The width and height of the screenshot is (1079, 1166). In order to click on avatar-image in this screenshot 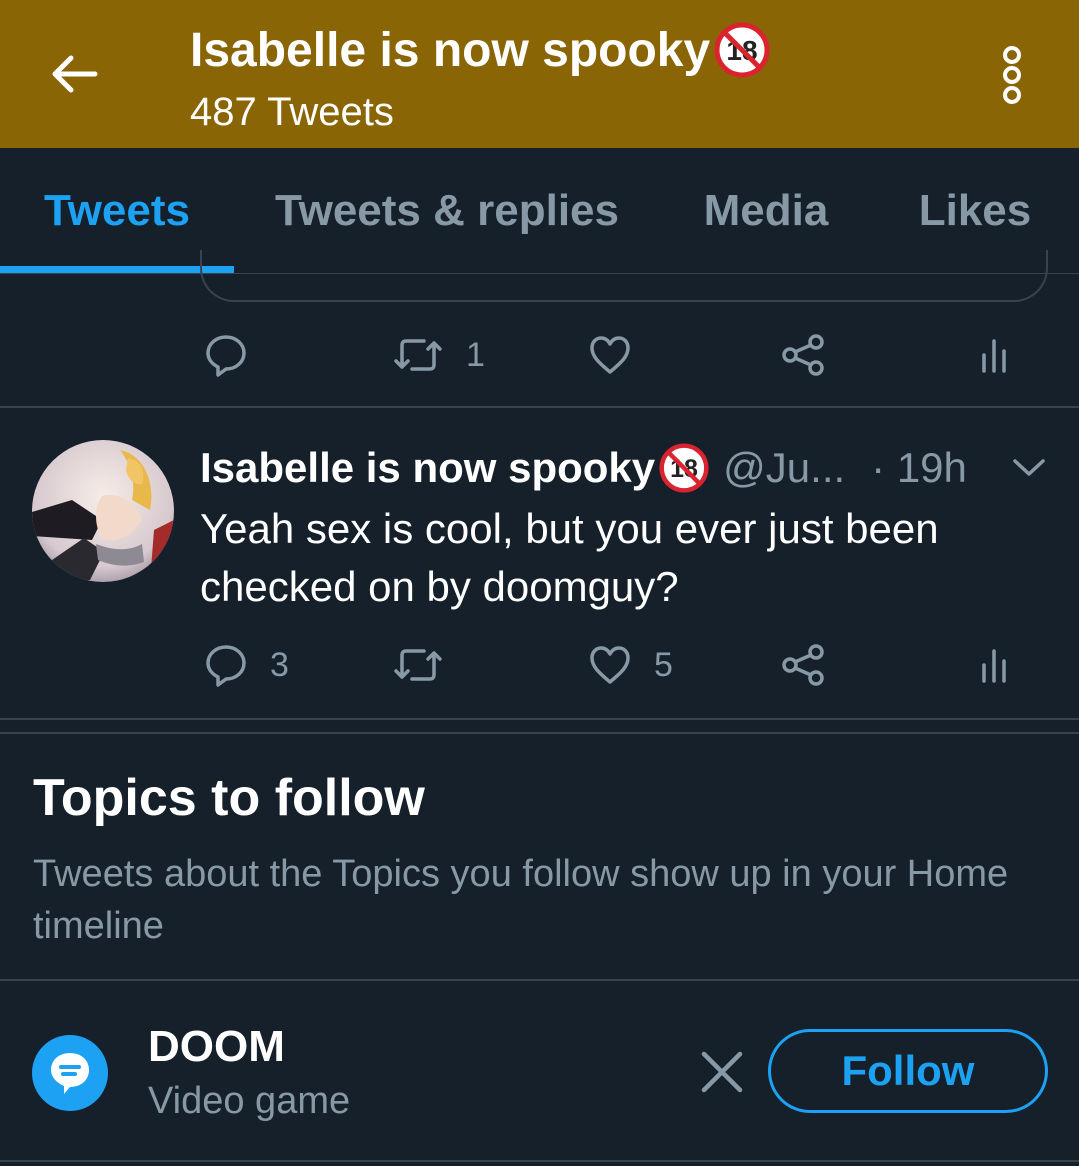, I will do `click(103, 511)`.